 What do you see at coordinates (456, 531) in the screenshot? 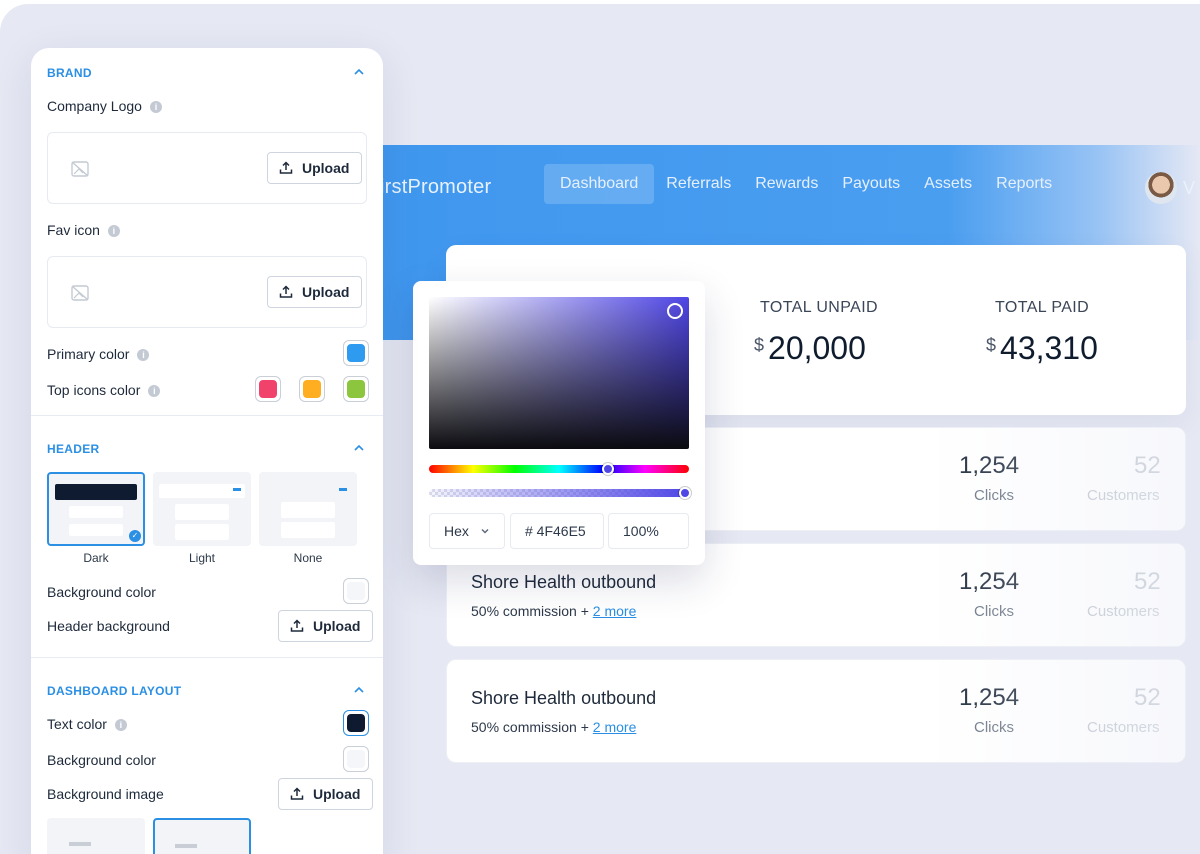
I see `color-mode-value: Hex` at bounding box center [456, 531].